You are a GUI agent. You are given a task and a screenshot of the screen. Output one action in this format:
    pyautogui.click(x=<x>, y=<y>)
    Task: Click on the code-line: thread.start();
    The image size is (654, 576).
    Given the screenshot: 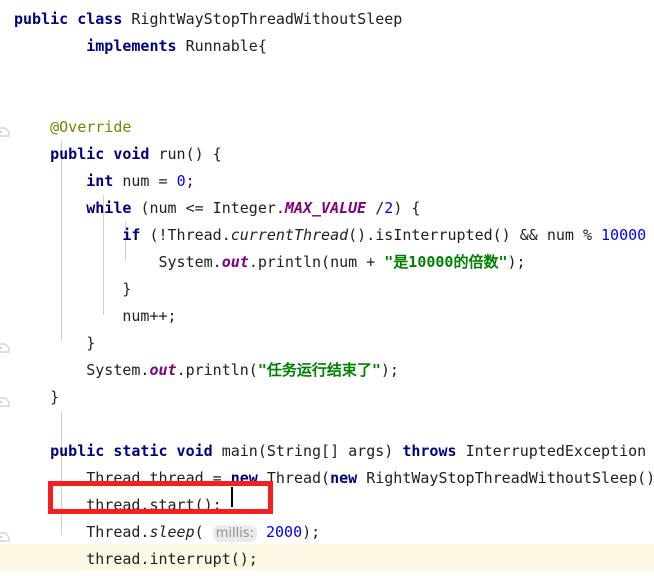 What is the action you would take?
    pyautogui.click(x=327, y=505)
    